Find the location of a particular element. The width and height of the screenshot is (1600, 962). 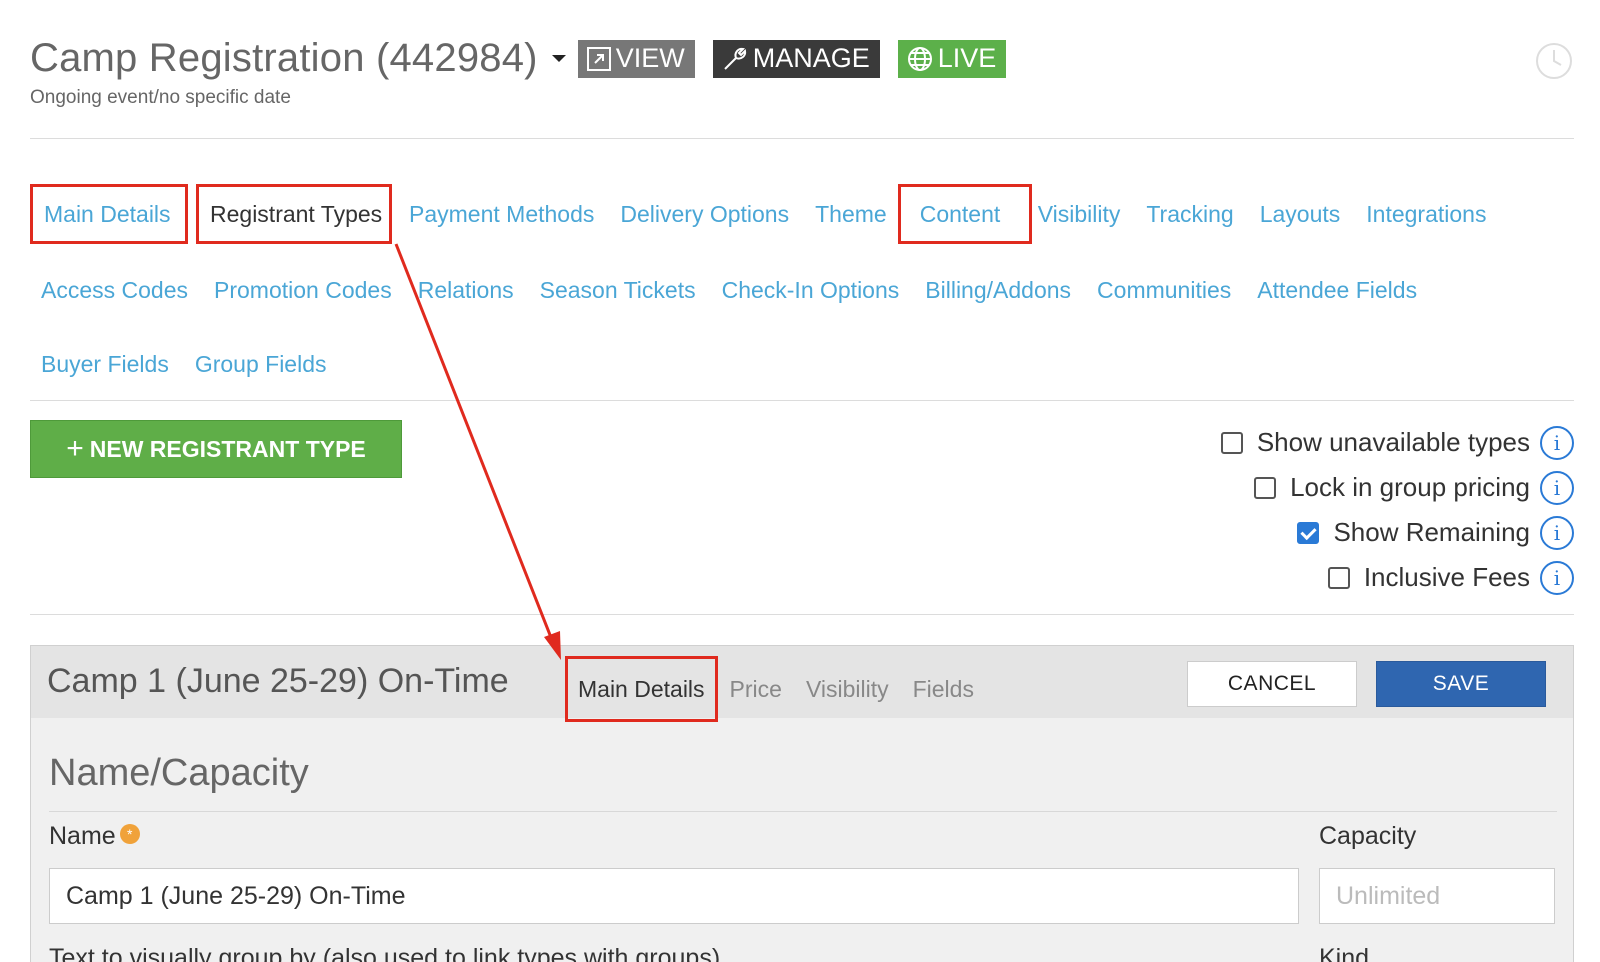

tab-main-details: Main Details is located at coordinates (109, 214).